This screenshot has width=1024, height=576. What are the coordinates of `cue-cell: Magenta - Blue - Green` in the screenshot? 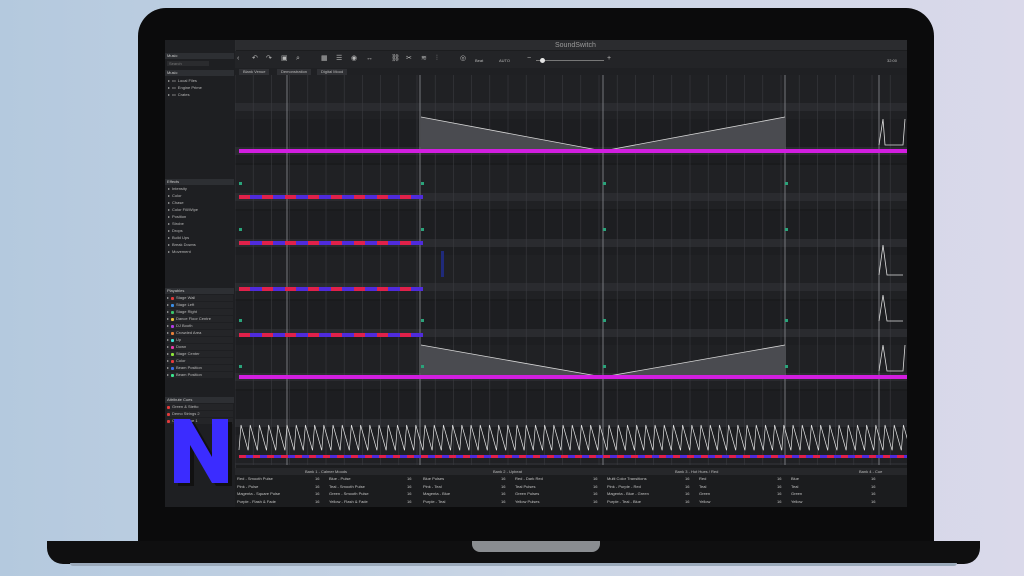 It's located at (628, 494).